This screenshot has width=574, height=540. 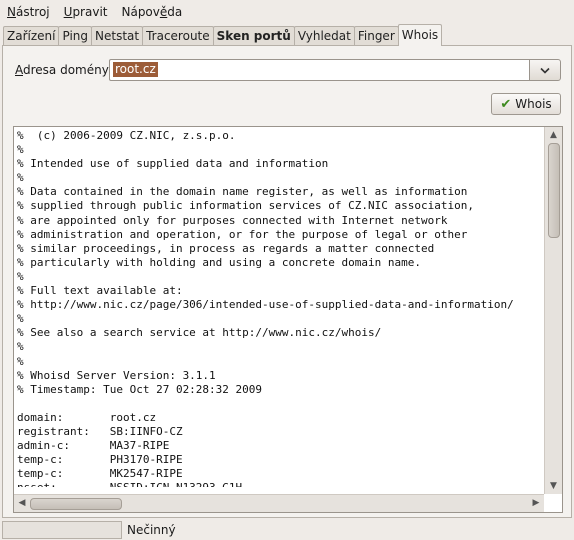 What do you see at coordinates (178, 36) in the screenshot?
I see `tab-traceroute: Traceroute` at bounding box center [178, 36].